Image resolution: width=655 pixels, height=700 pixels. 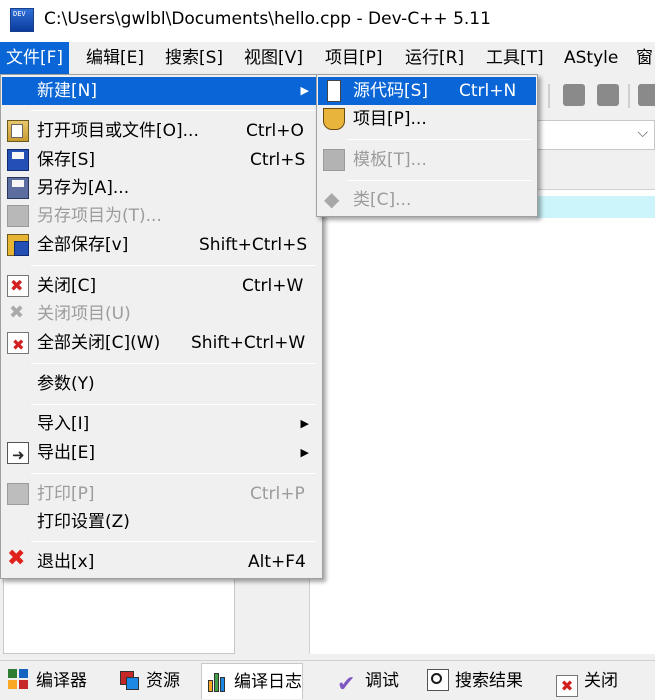 What do you see at coordinates (194, 58) in the screenshot?
I see `menu-search: 搜索[S]` at bounding box center [194, 58].